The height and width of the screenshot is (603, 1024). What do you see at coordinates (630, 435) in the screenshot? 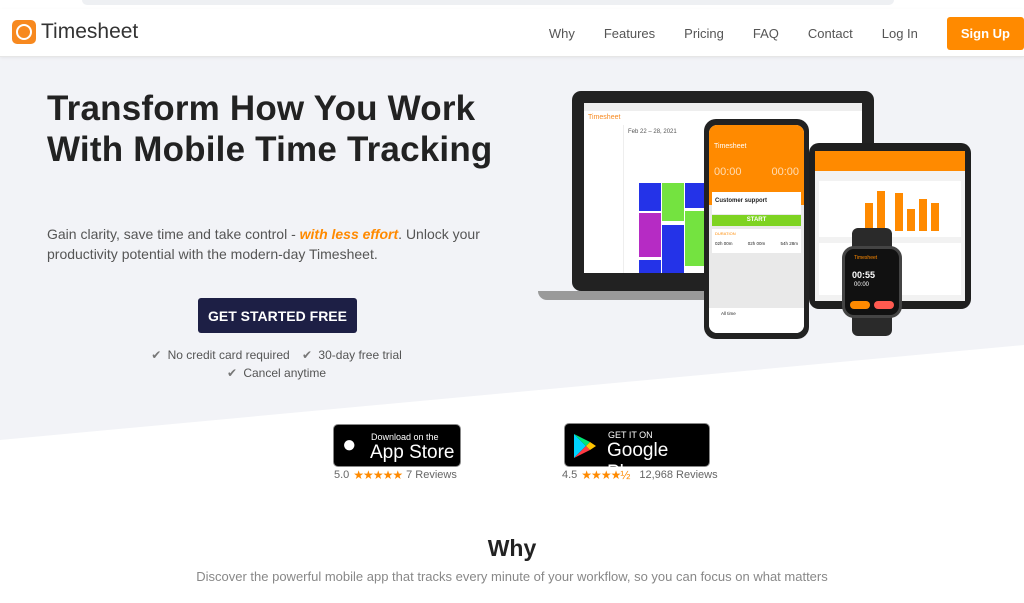
I see `googleplay-small-text: GET IT ON` at bounding box center [630, 435].